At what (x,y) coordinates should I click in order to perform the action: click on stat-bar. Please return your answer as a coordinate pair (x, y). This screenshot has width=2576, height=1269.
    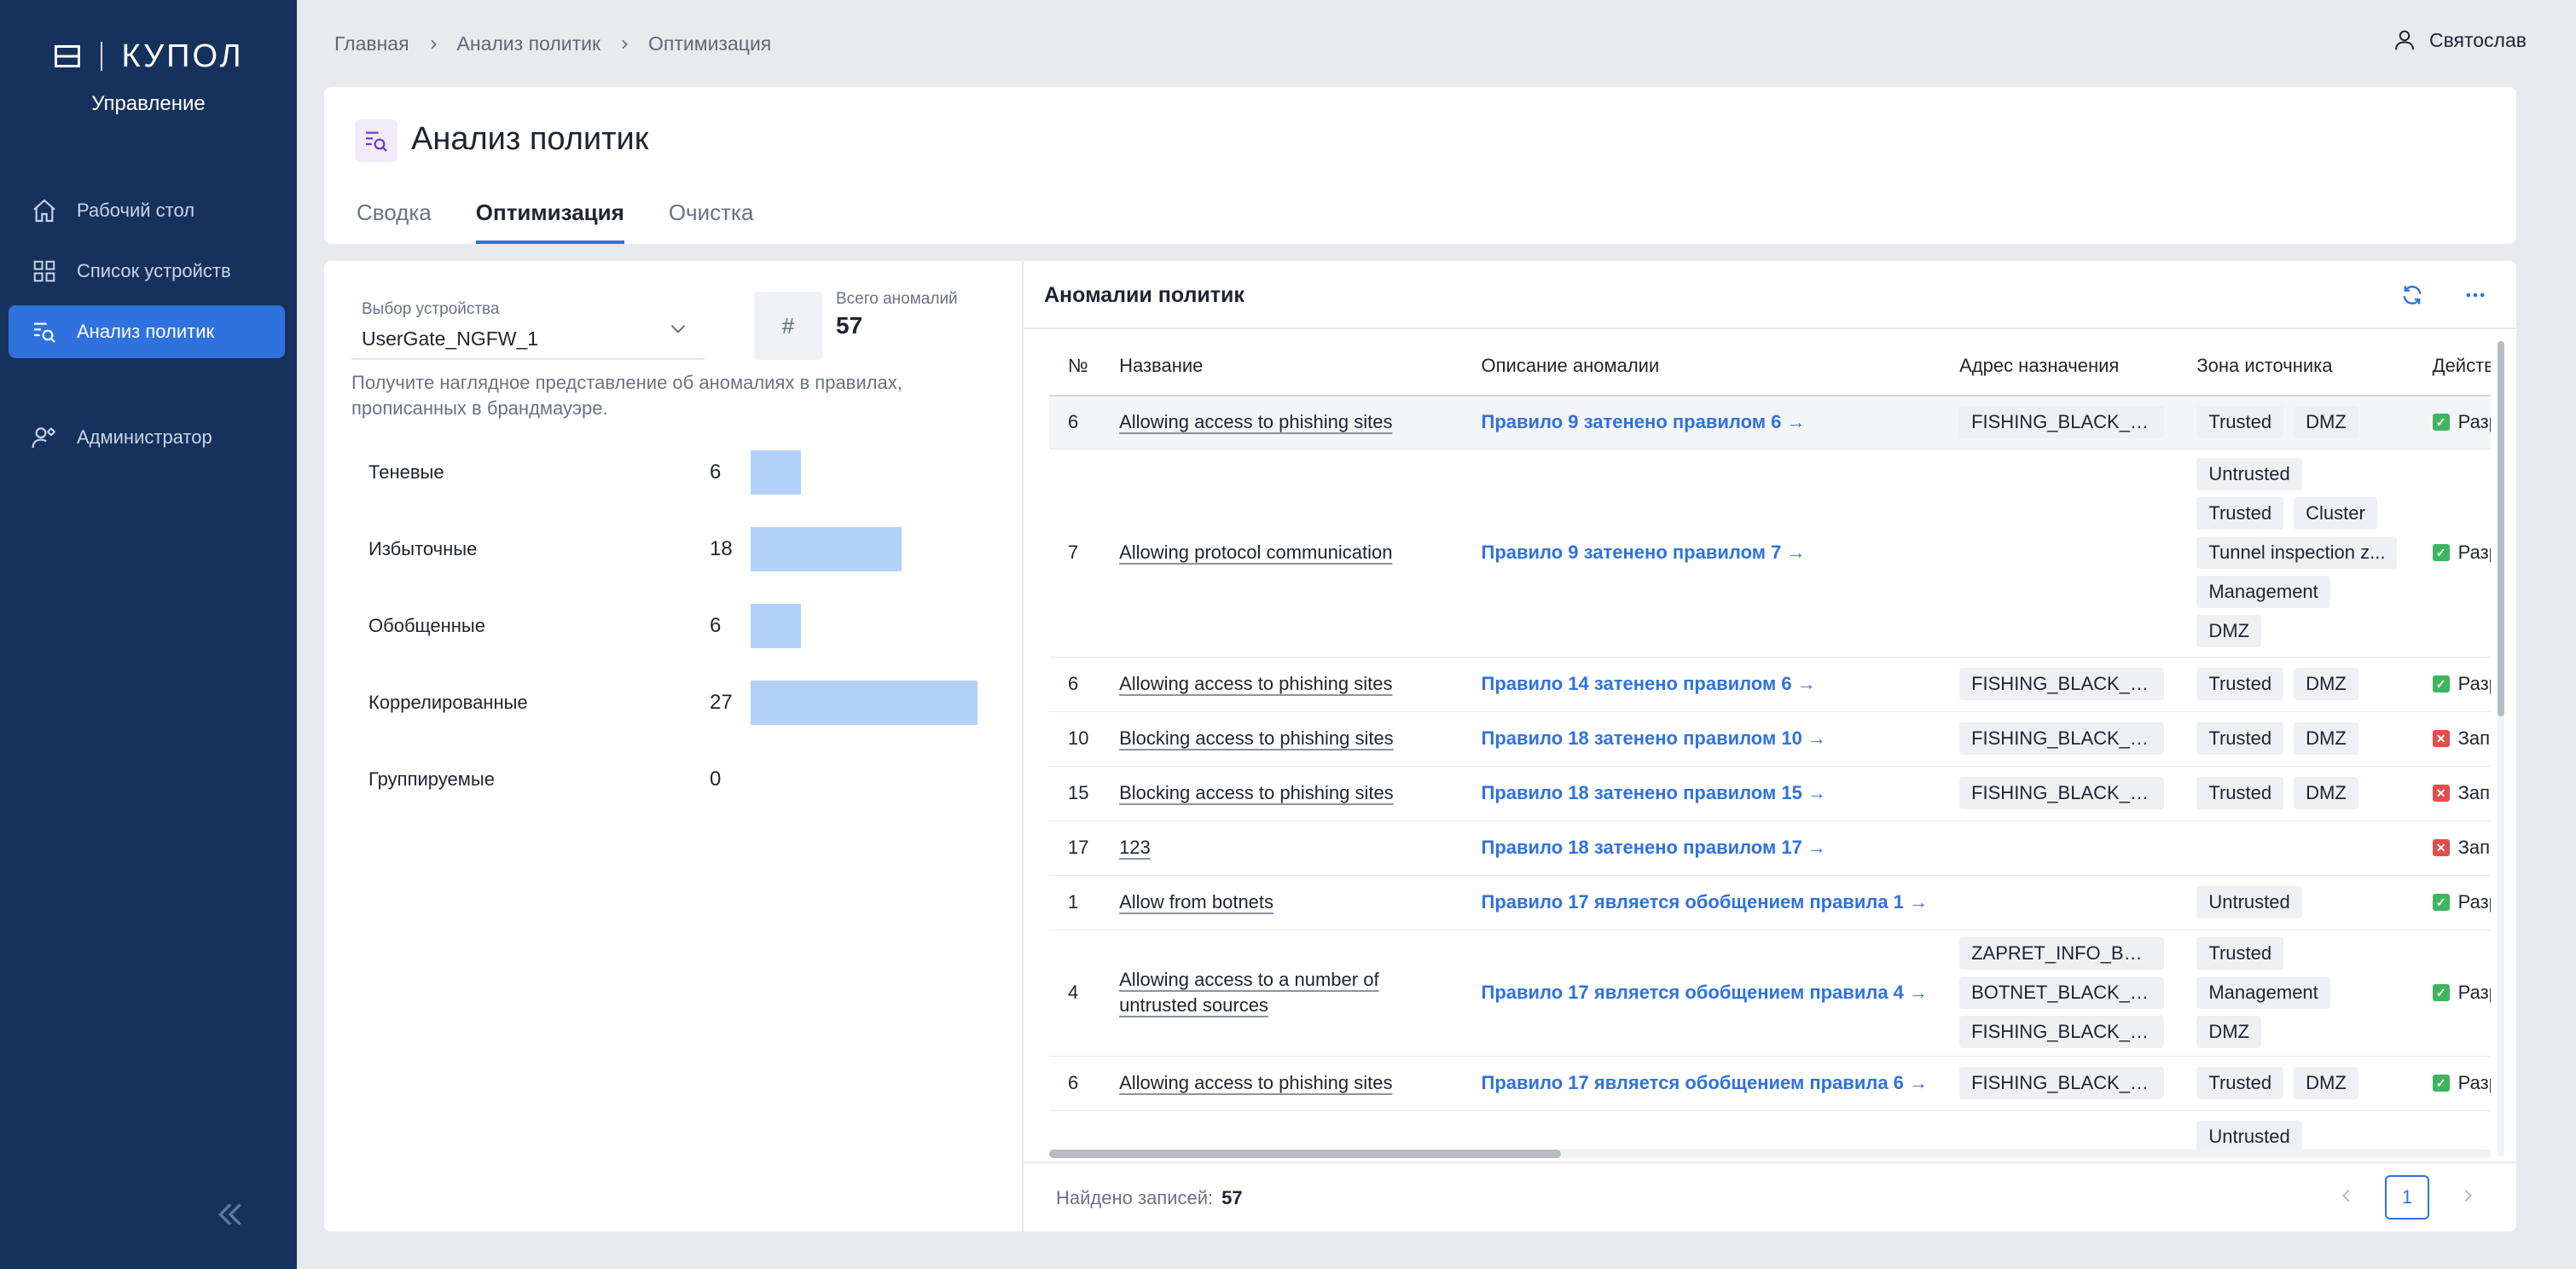
    Looking at the image, I should click on (776, 472).